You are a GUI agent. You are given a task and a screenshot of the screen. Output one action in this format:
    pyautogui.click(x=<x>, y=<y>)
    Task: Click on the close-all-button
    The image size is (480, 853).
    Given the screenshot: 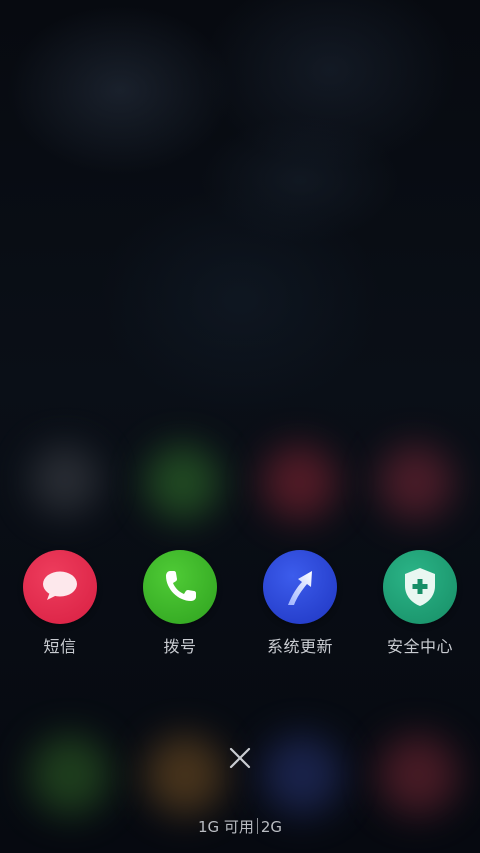 What is the action you would take?
    pyautogui.click(x=240, y=758)
    